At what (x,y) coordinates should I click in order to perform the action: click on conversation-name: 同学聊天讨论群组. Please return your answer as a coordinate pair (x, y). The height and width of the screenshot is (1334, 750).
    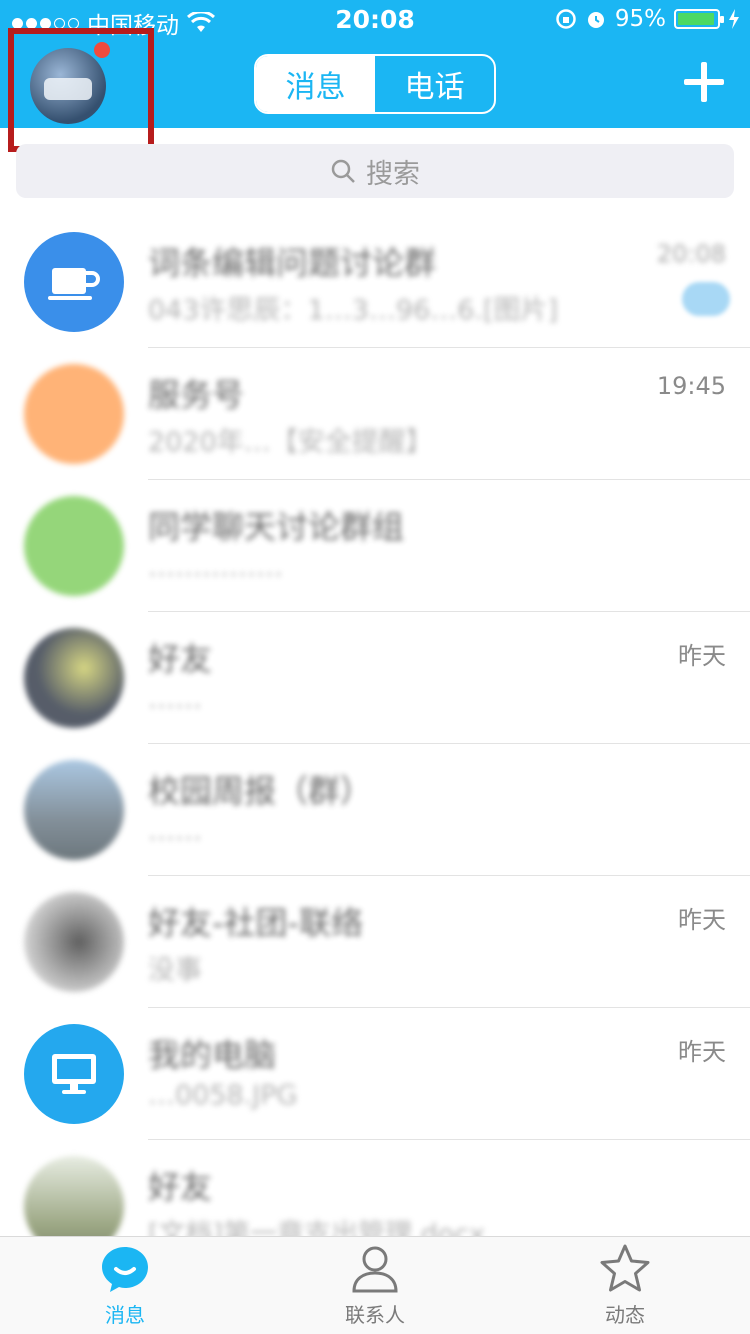
    Looking at the image, I should click on (276, 527).